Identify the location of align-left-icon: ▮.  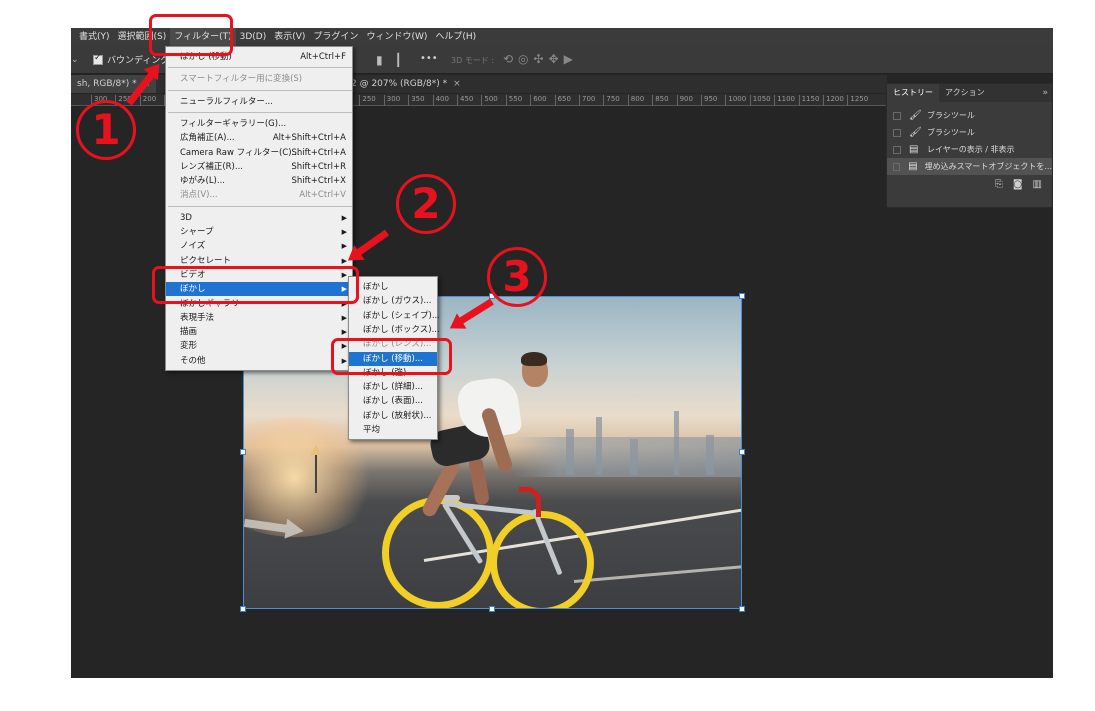
(379, 60).